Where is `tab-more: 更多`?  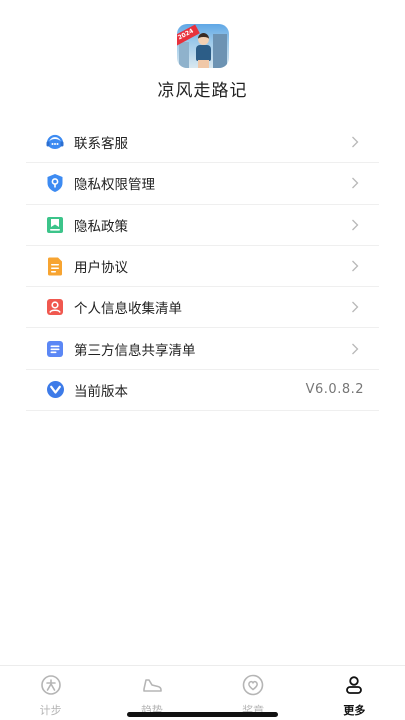 tab-more: 更多 is located at coordinates (354, 693).